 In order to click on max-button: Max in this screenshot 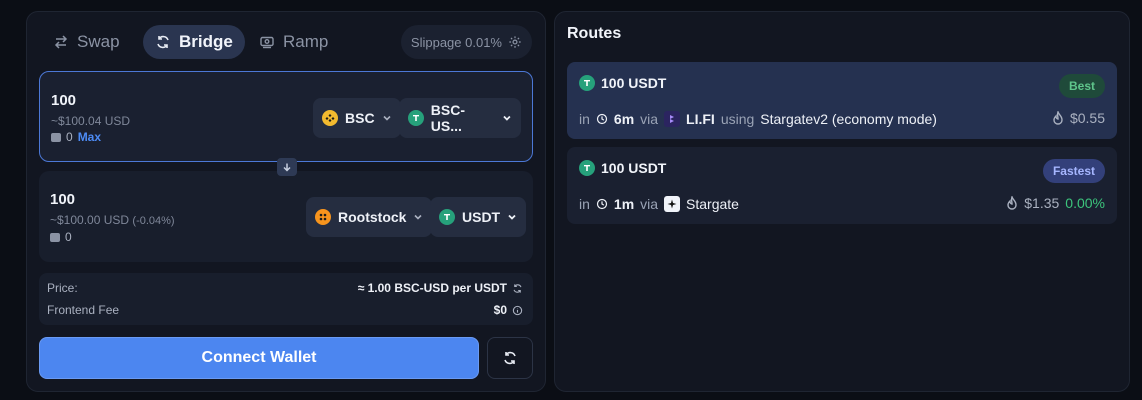, I will do `click(89, 137)`.